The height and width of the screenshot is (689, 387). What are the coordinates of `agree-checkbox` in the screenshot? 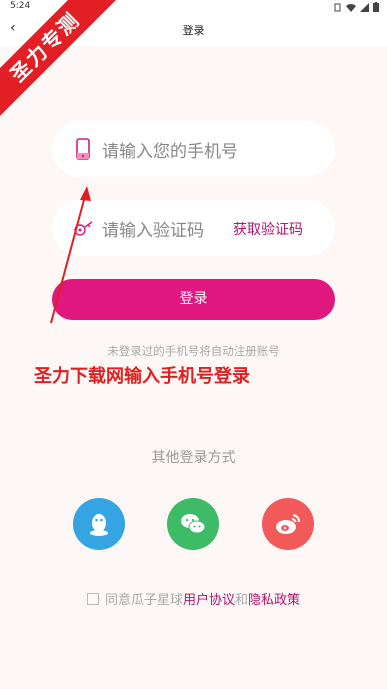 It's located at (92, 599).